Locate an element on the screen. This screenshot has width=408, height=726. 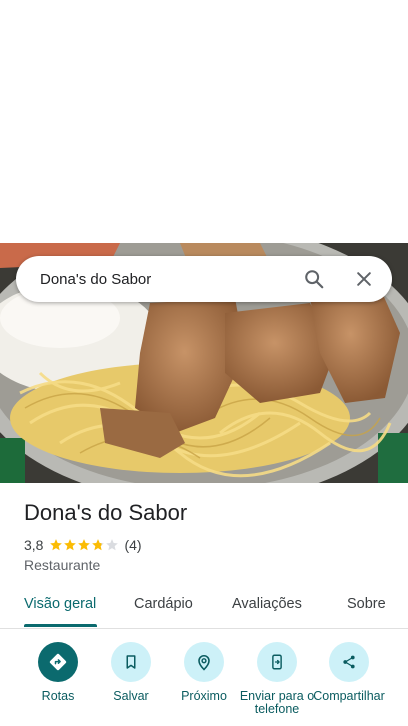
active-tab-indicator is located at coordinates (60, 625).